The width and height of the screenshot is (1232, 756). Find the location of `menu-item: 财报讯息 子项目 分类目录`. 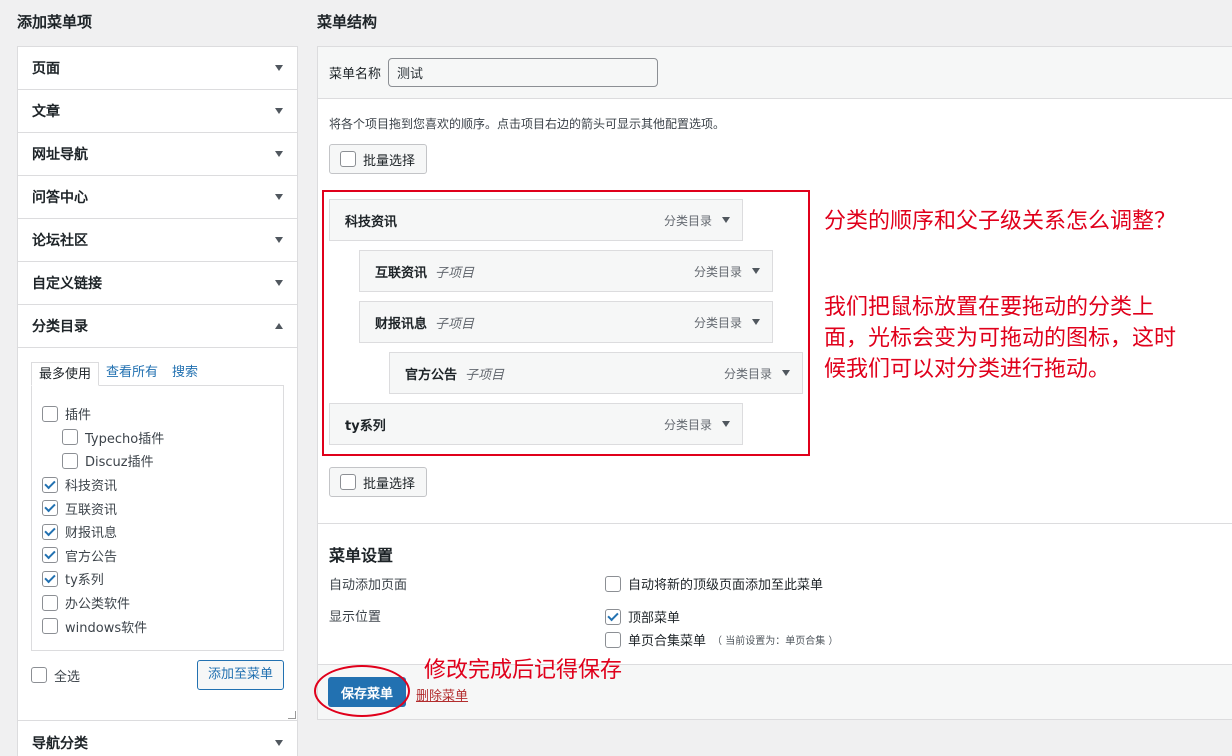

menu-item: 财报讯息 子项目 分类目录 is located at coordinates (566, 322).